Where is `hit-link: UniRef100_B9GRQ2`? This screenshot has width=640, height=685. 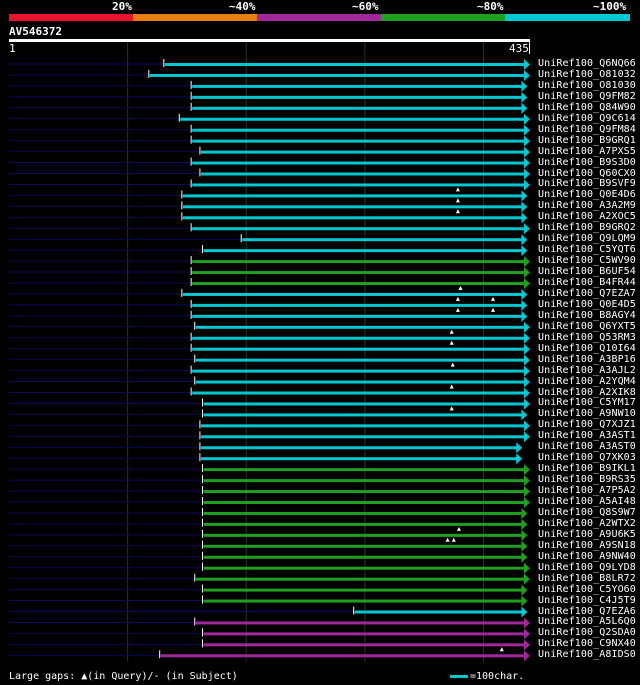 hit-link: UniRef100_B9GRQ2 is located at coordinates (587, 227).